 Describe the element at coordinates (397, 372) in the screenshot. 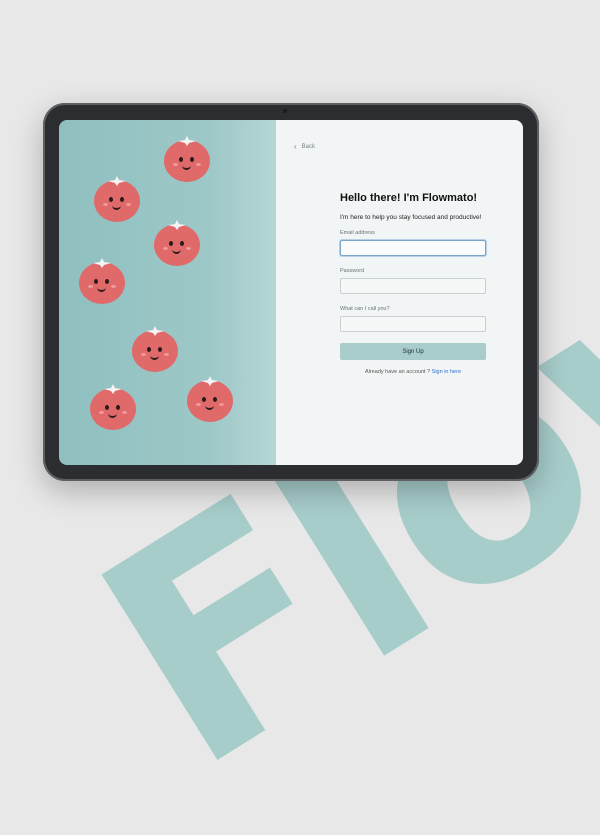

I see `signin-prompt-text: Already have an account ?` at that location.